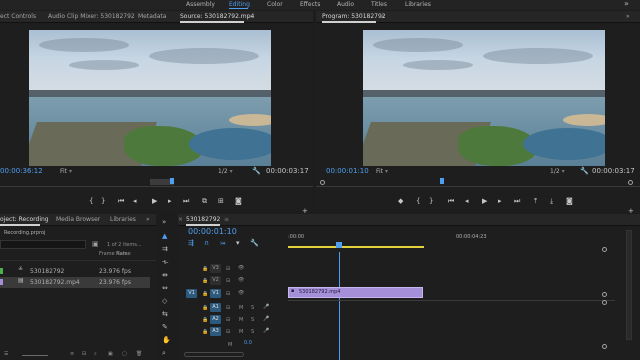 The width and height of the screenshot is (640, 360). Describe the element at coordinates (215, 268) in the screenshot. I see `track-v3: V3` at that location.